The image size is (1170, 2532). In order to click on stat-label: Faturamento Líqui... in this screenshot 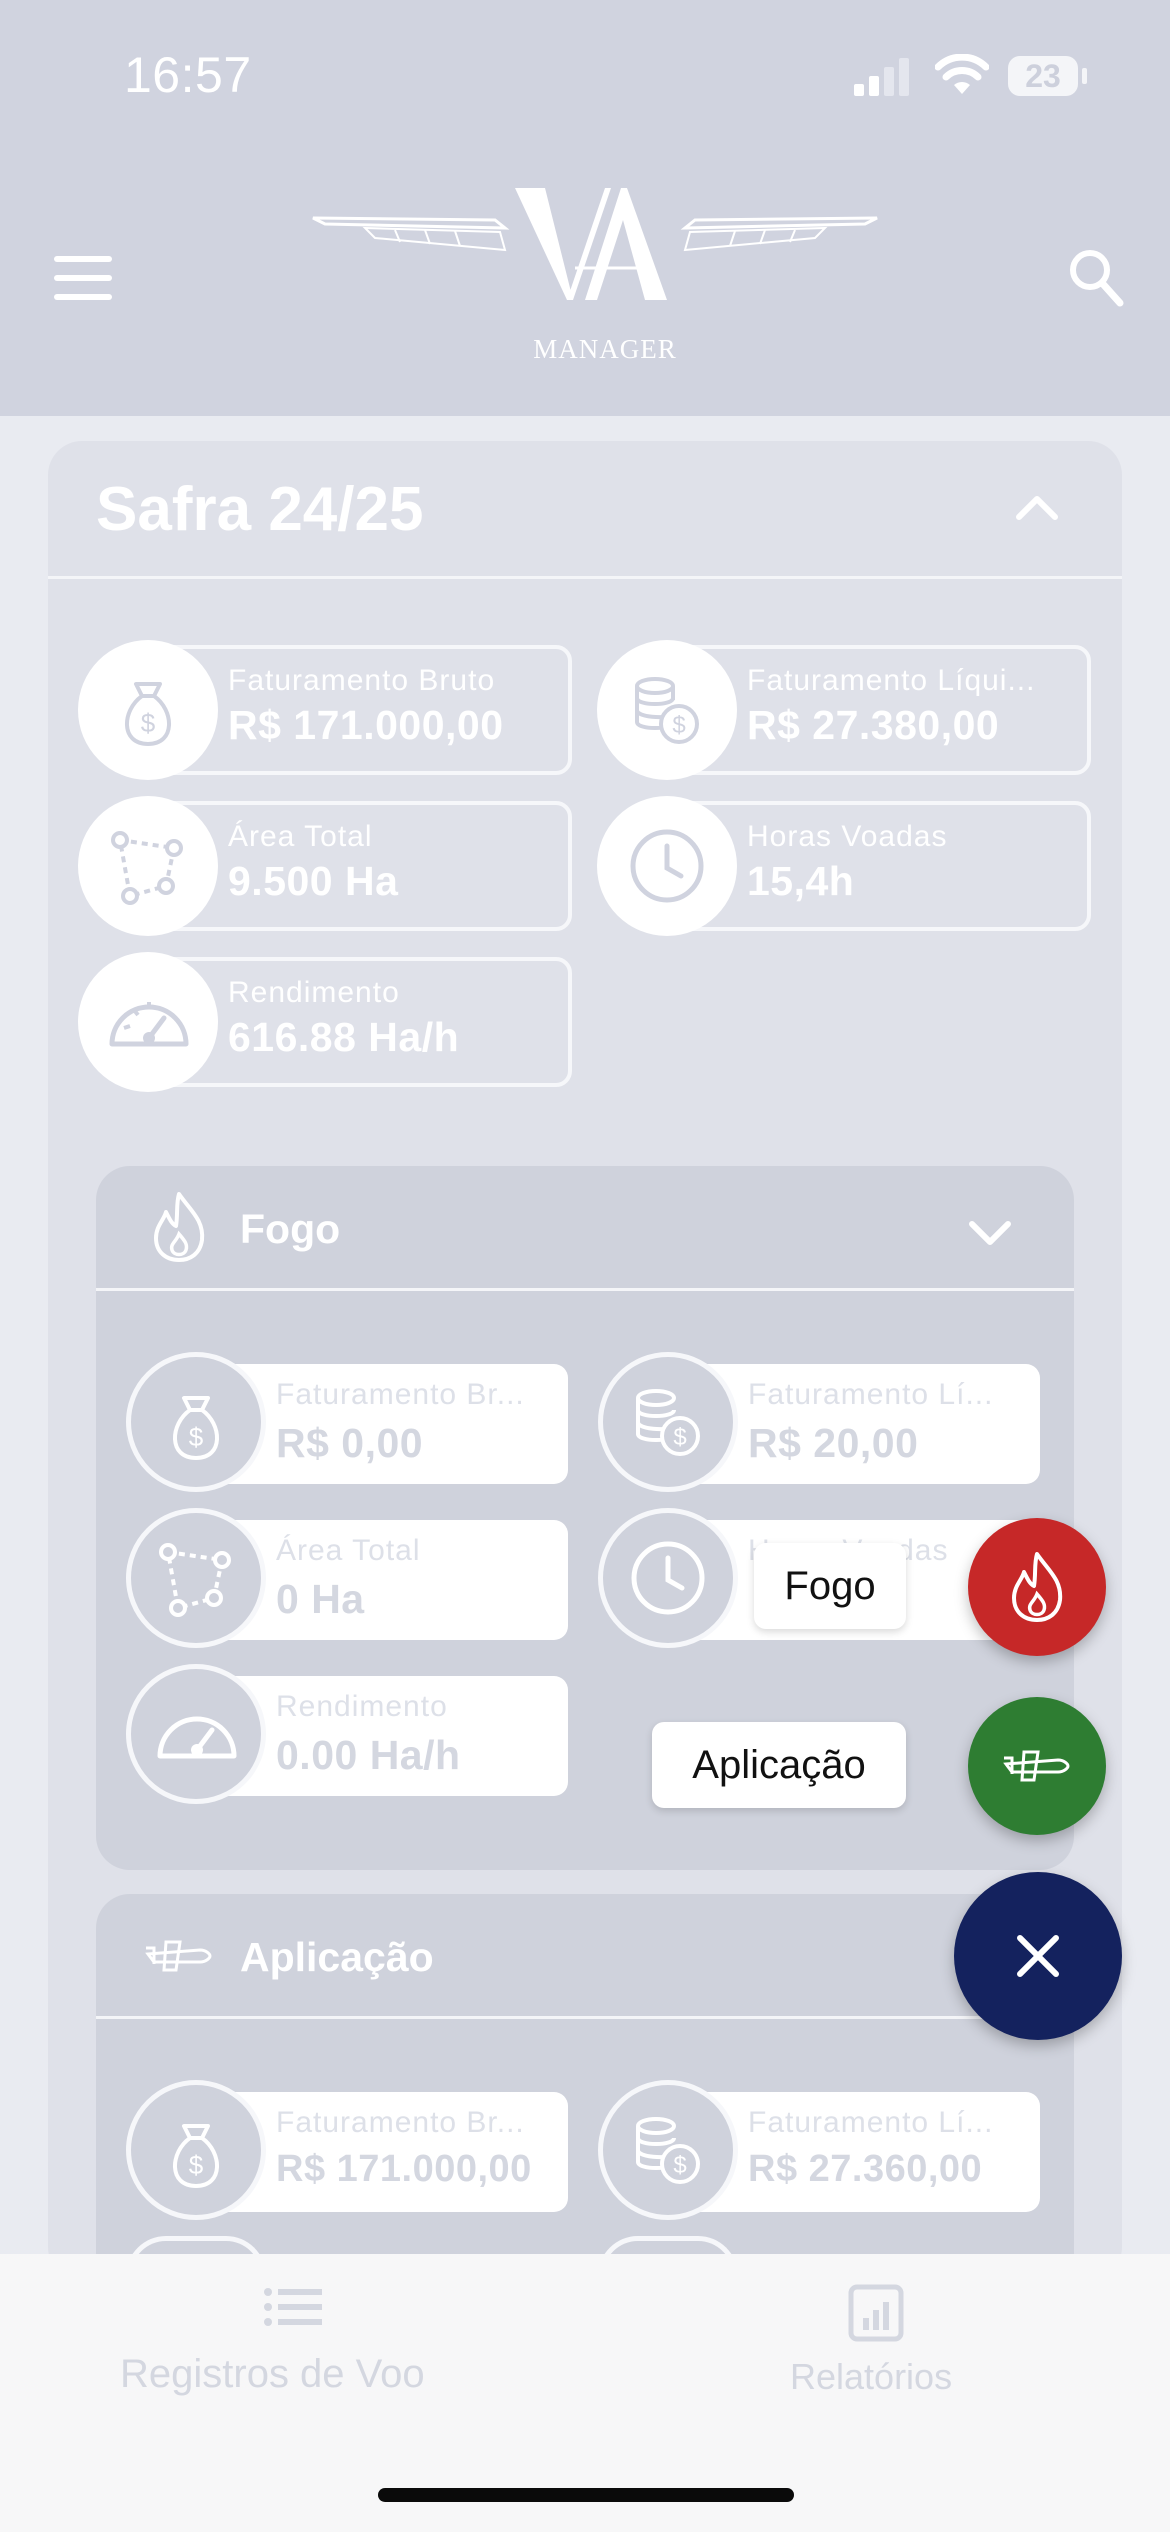, I will do `click(891, 680)`.